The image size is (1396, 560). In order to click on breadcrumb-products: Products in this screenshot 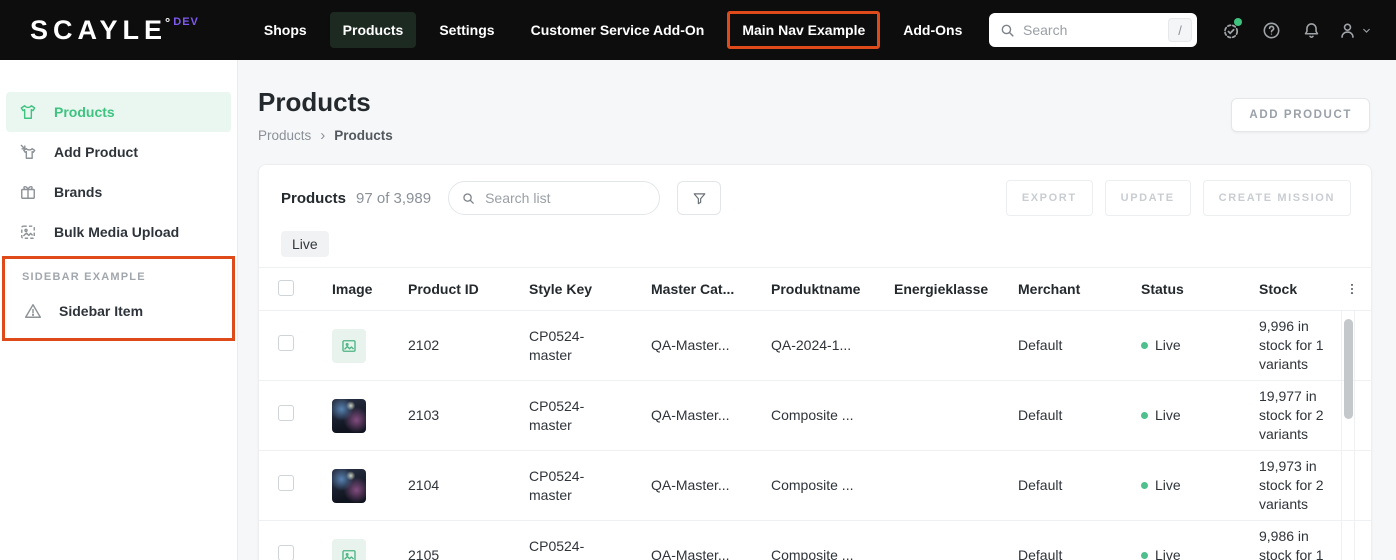, I will do `click(284, 135)`.